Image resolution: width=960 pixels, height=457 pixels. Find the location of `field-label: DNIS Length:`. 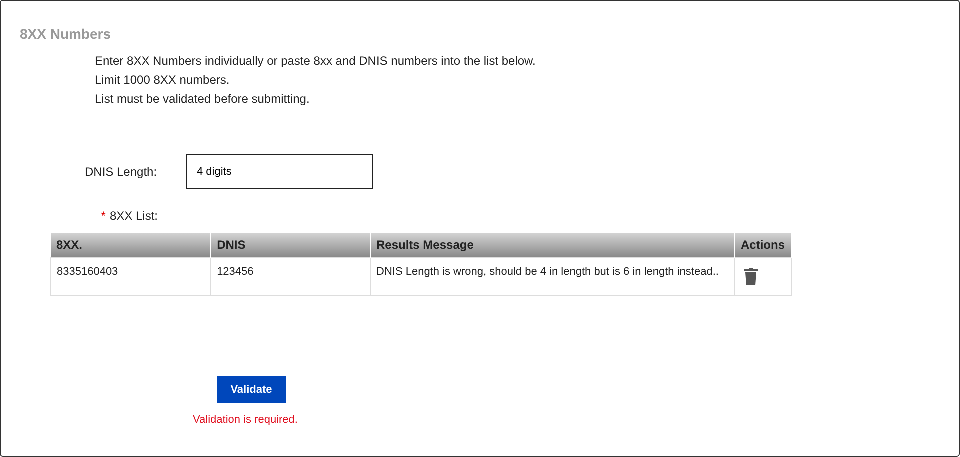

field-label: DNIS Length: is located at coordinates (121, 172).